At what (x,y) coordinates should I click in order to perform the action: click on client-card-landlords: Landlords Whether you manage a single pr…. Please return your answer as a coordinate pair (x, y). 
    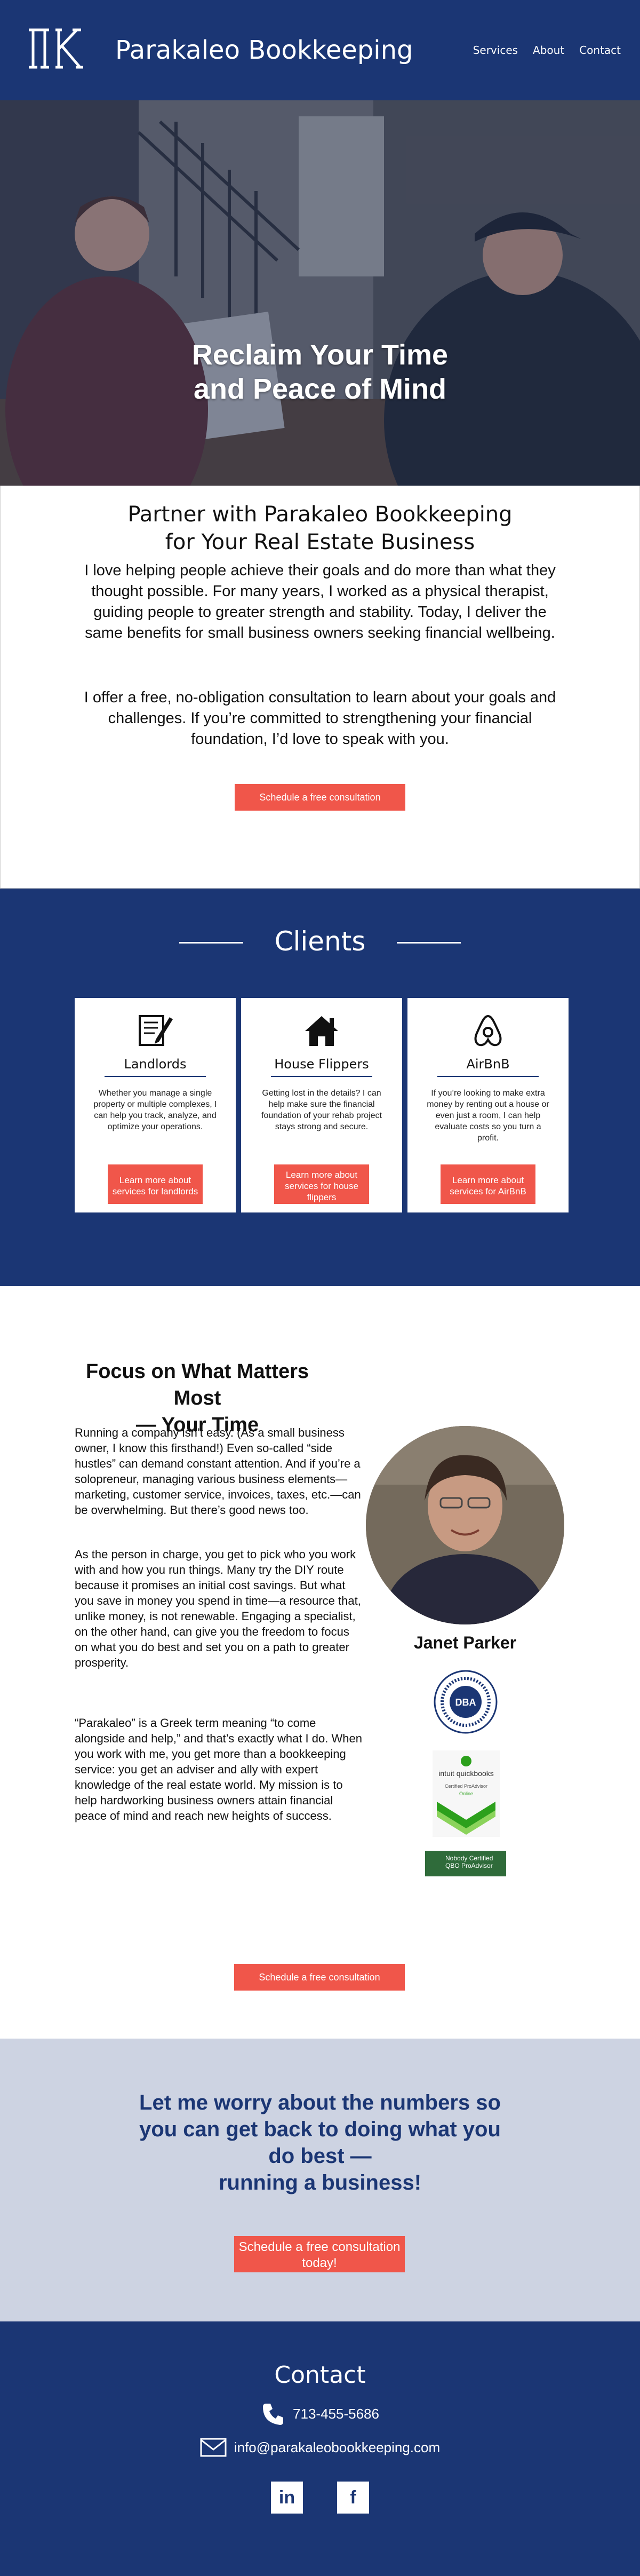
    Looking at the image, I should click on (155, 1105).